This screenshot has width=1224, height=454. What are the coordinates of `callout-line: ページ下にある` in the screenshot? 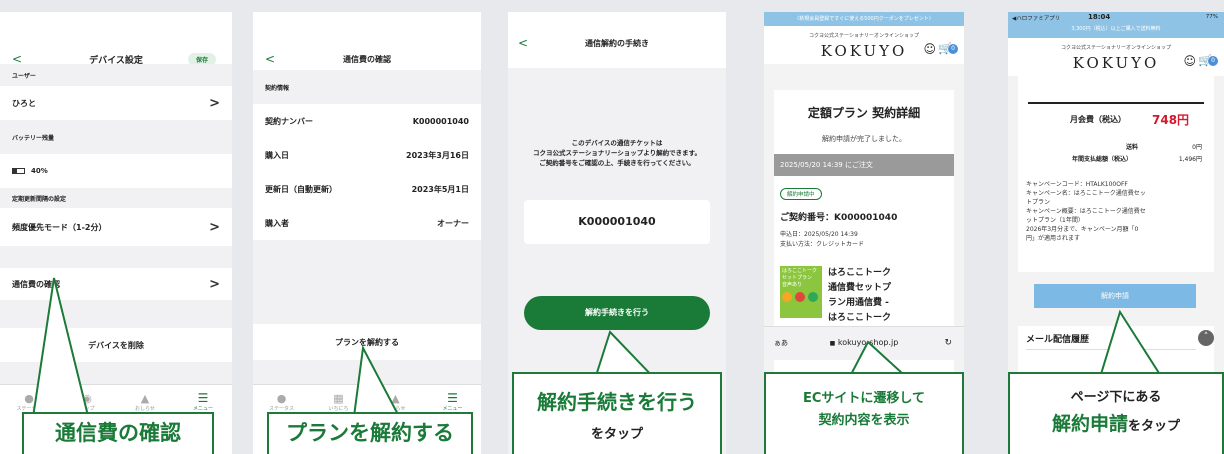 It's located at (1116, 397).